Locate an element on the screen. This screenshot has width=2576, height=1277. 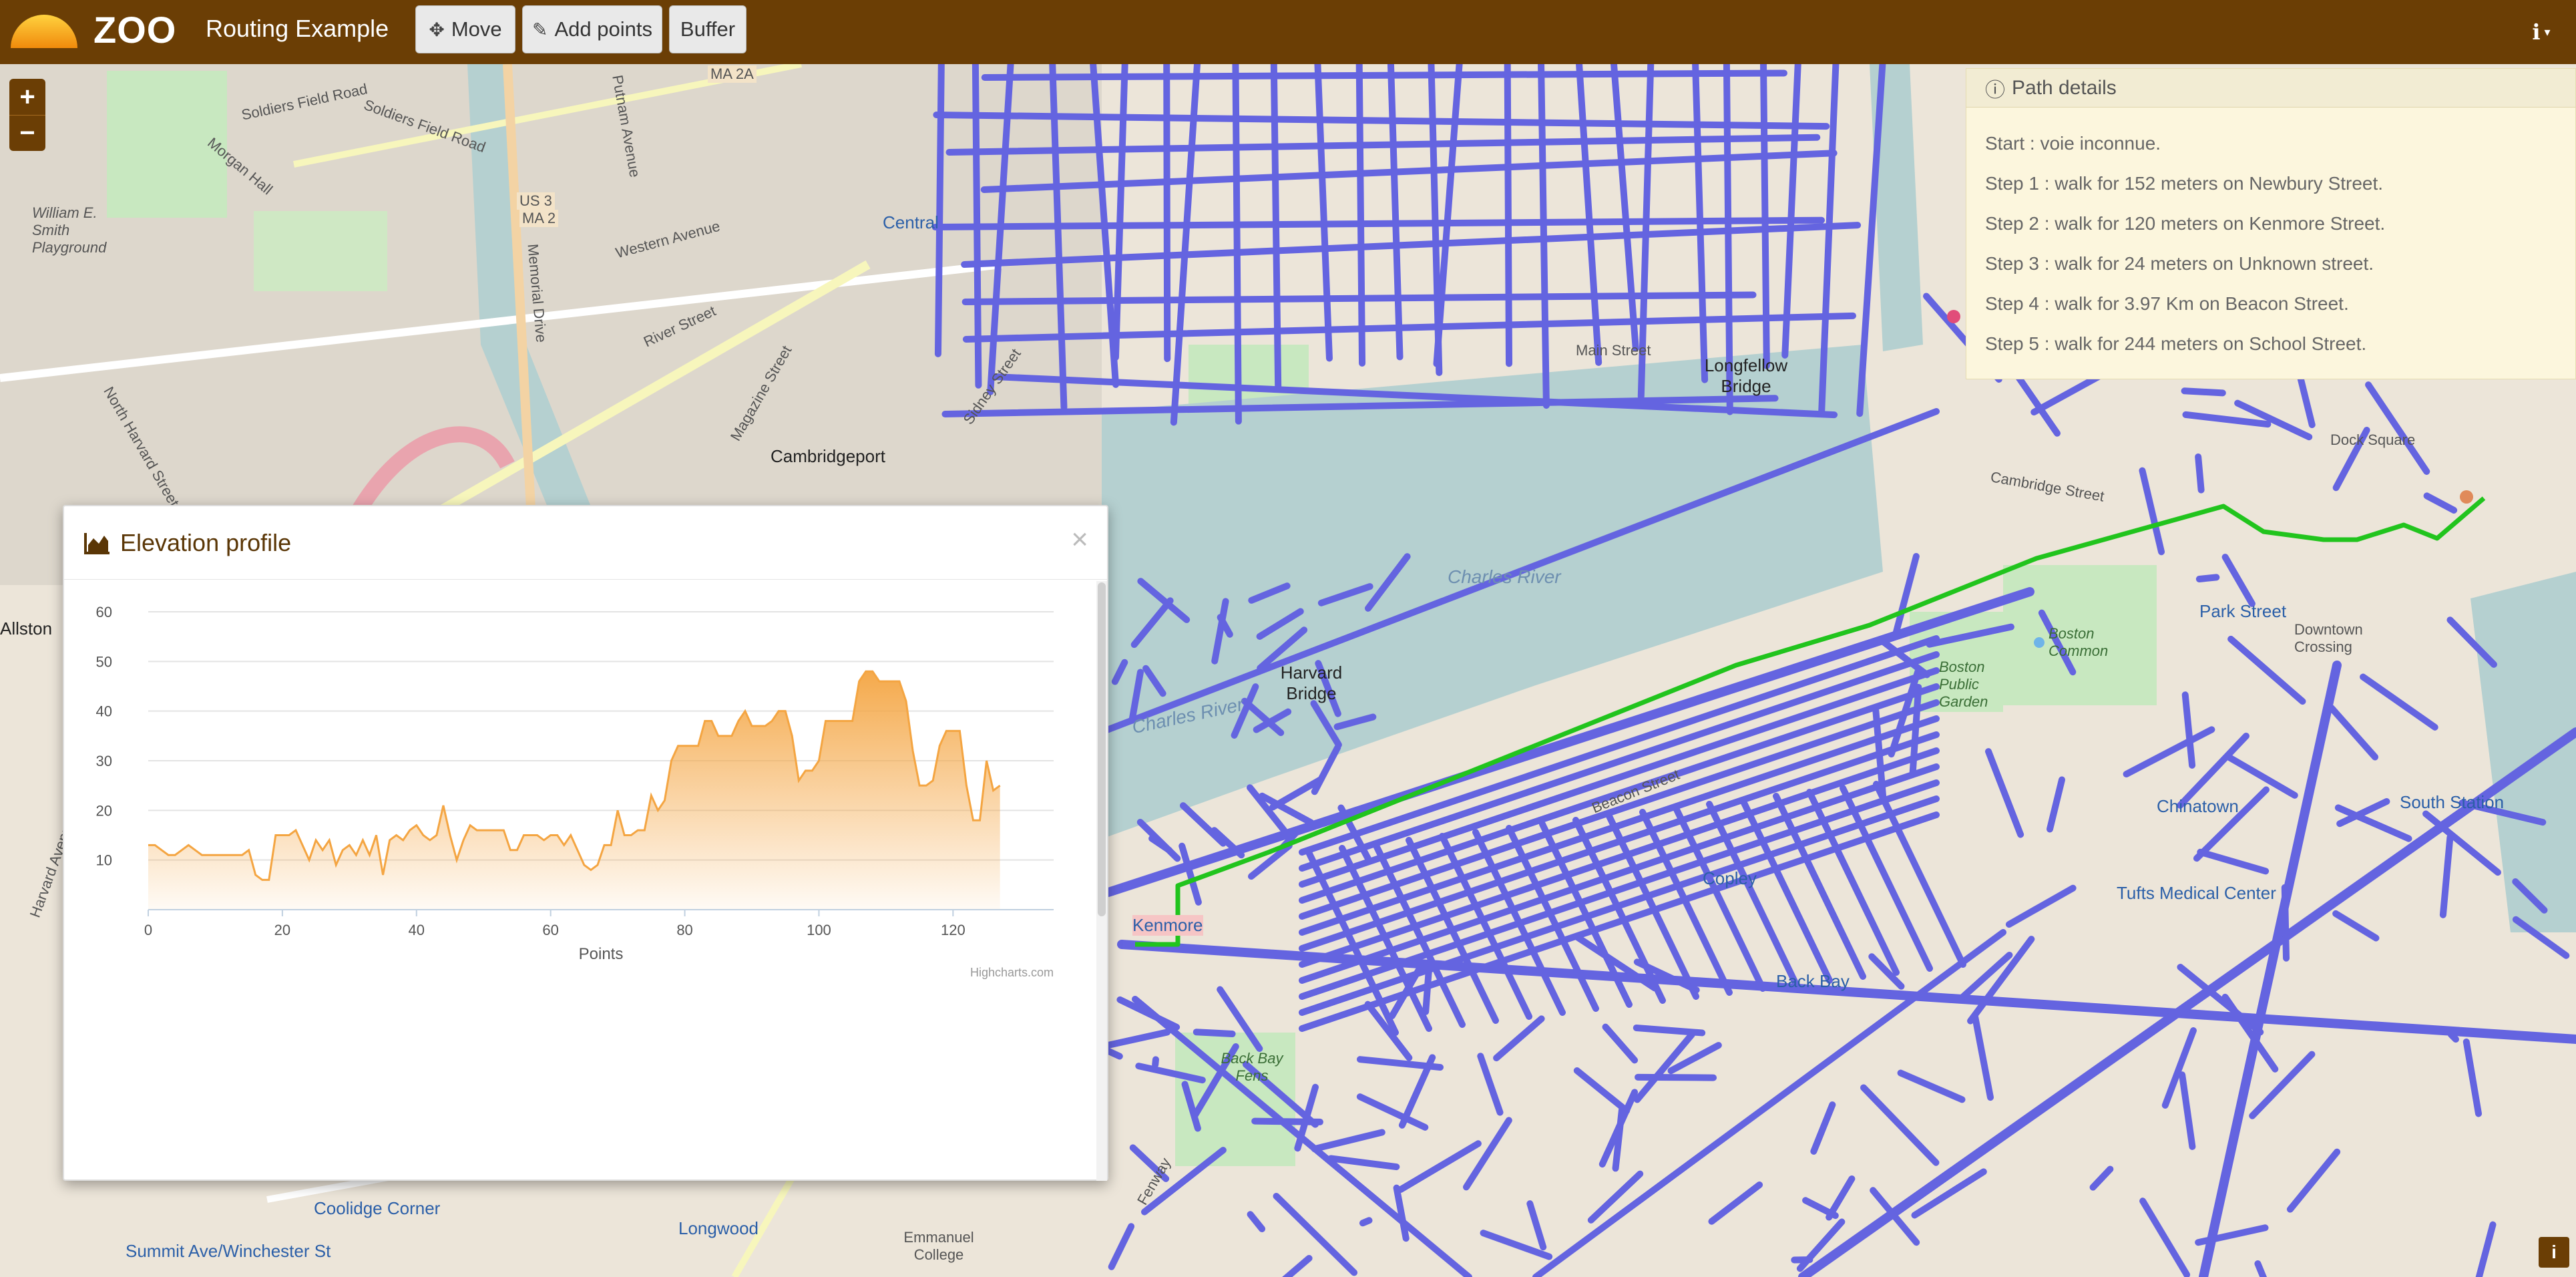
zoo-logo-icon is located at coordinates (44, 32).